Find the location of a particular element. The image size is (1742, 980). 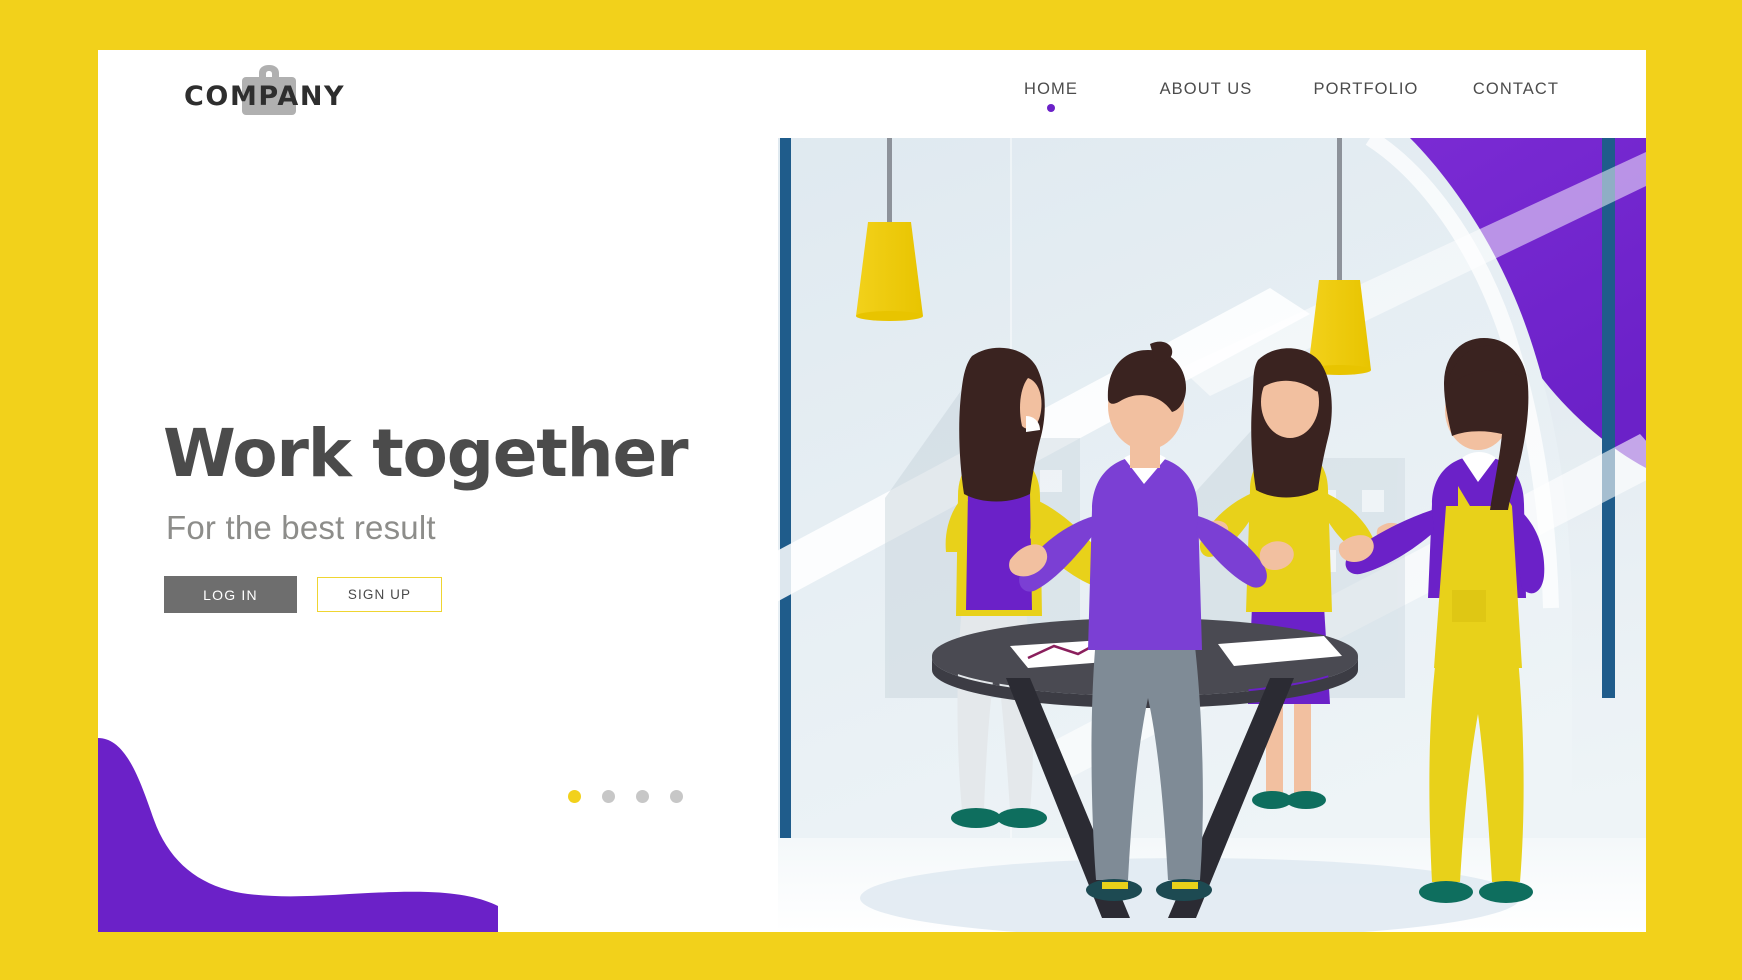

nav-item-home-label: HOME is located at coordinates (1051, 89).